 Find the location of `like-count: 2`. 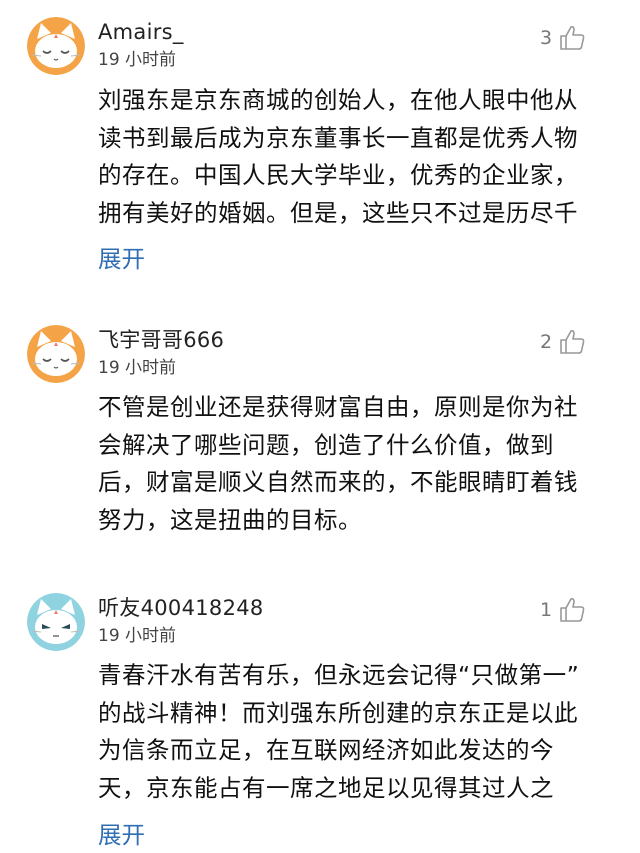

like-count: 2 is located at coordinates (546, 342).